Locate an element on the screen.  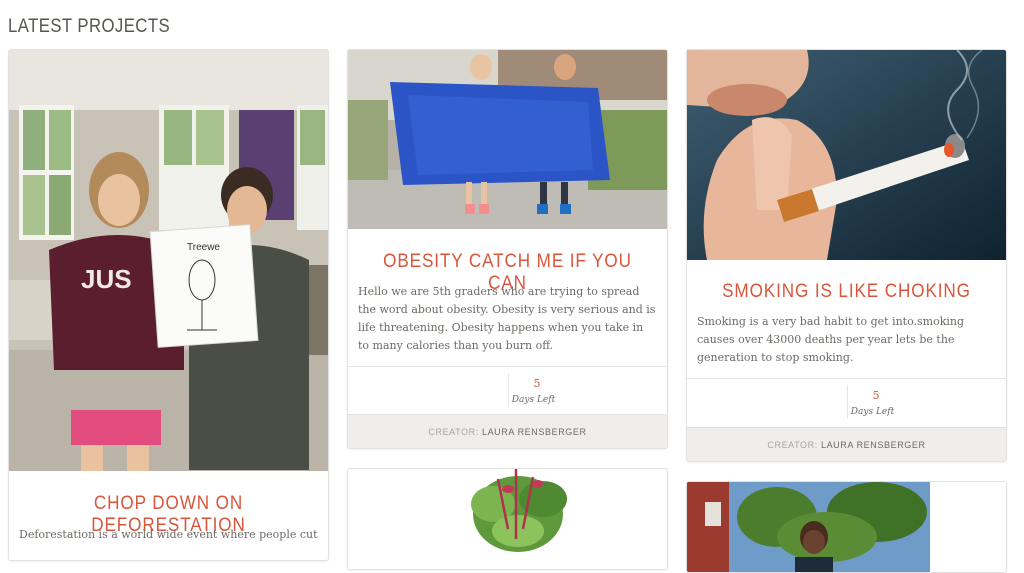
project-title: SMOKING IS LIKE CHOKING is located at coordinates (846, 292).